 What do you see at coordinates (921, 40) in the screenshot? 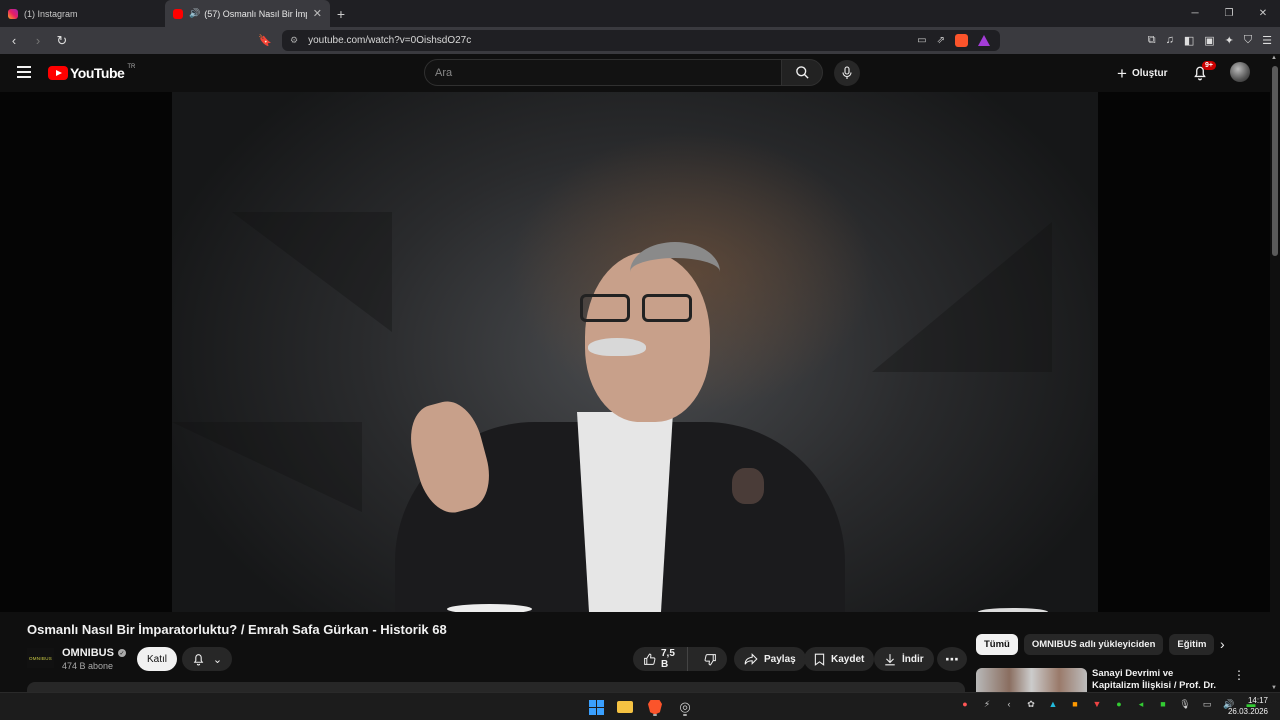
I see `cast-icon: ▭` at bounding box center [921, 40].